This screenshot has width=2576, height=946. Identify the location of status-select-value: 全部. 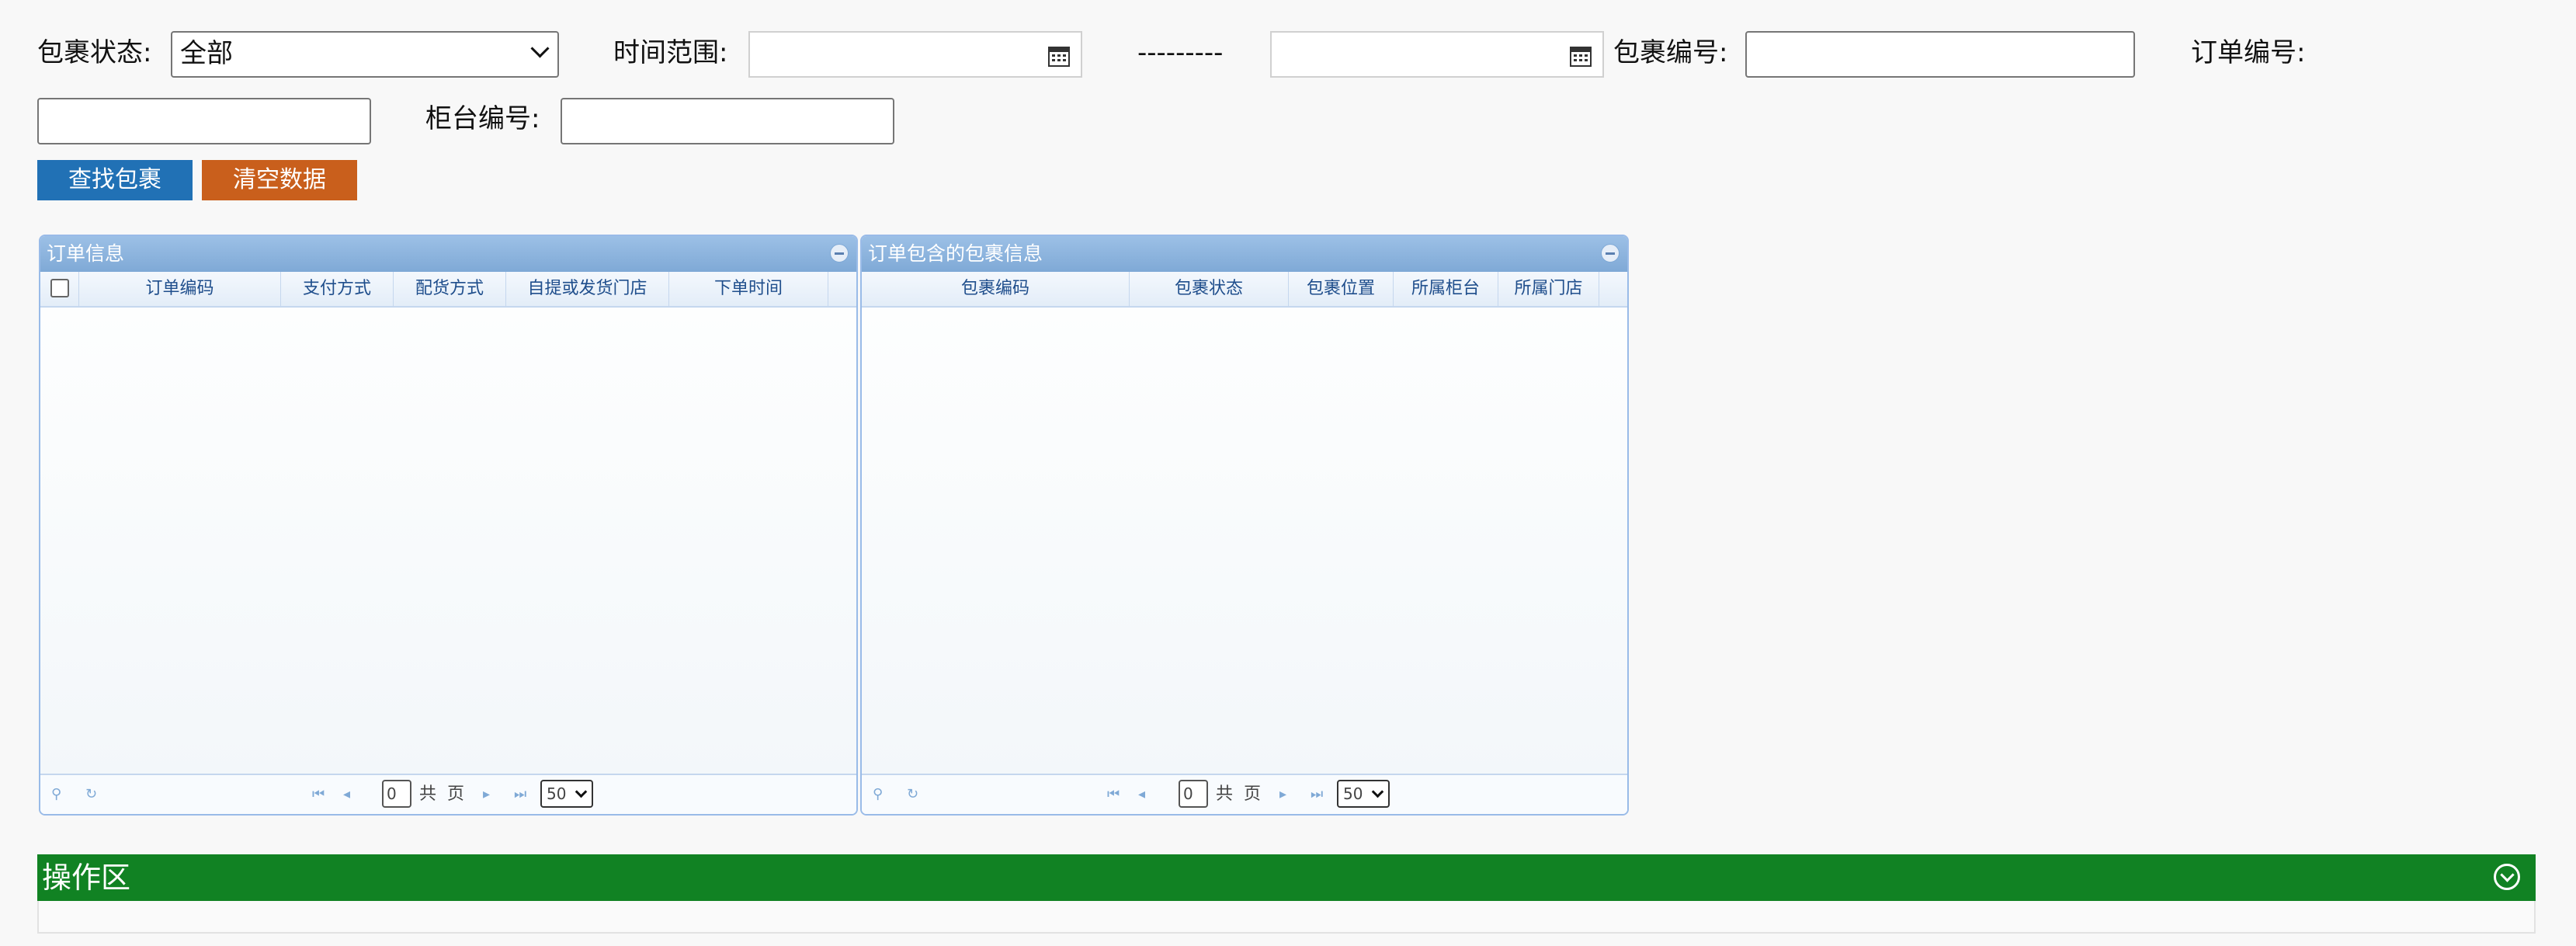
(206, 53).